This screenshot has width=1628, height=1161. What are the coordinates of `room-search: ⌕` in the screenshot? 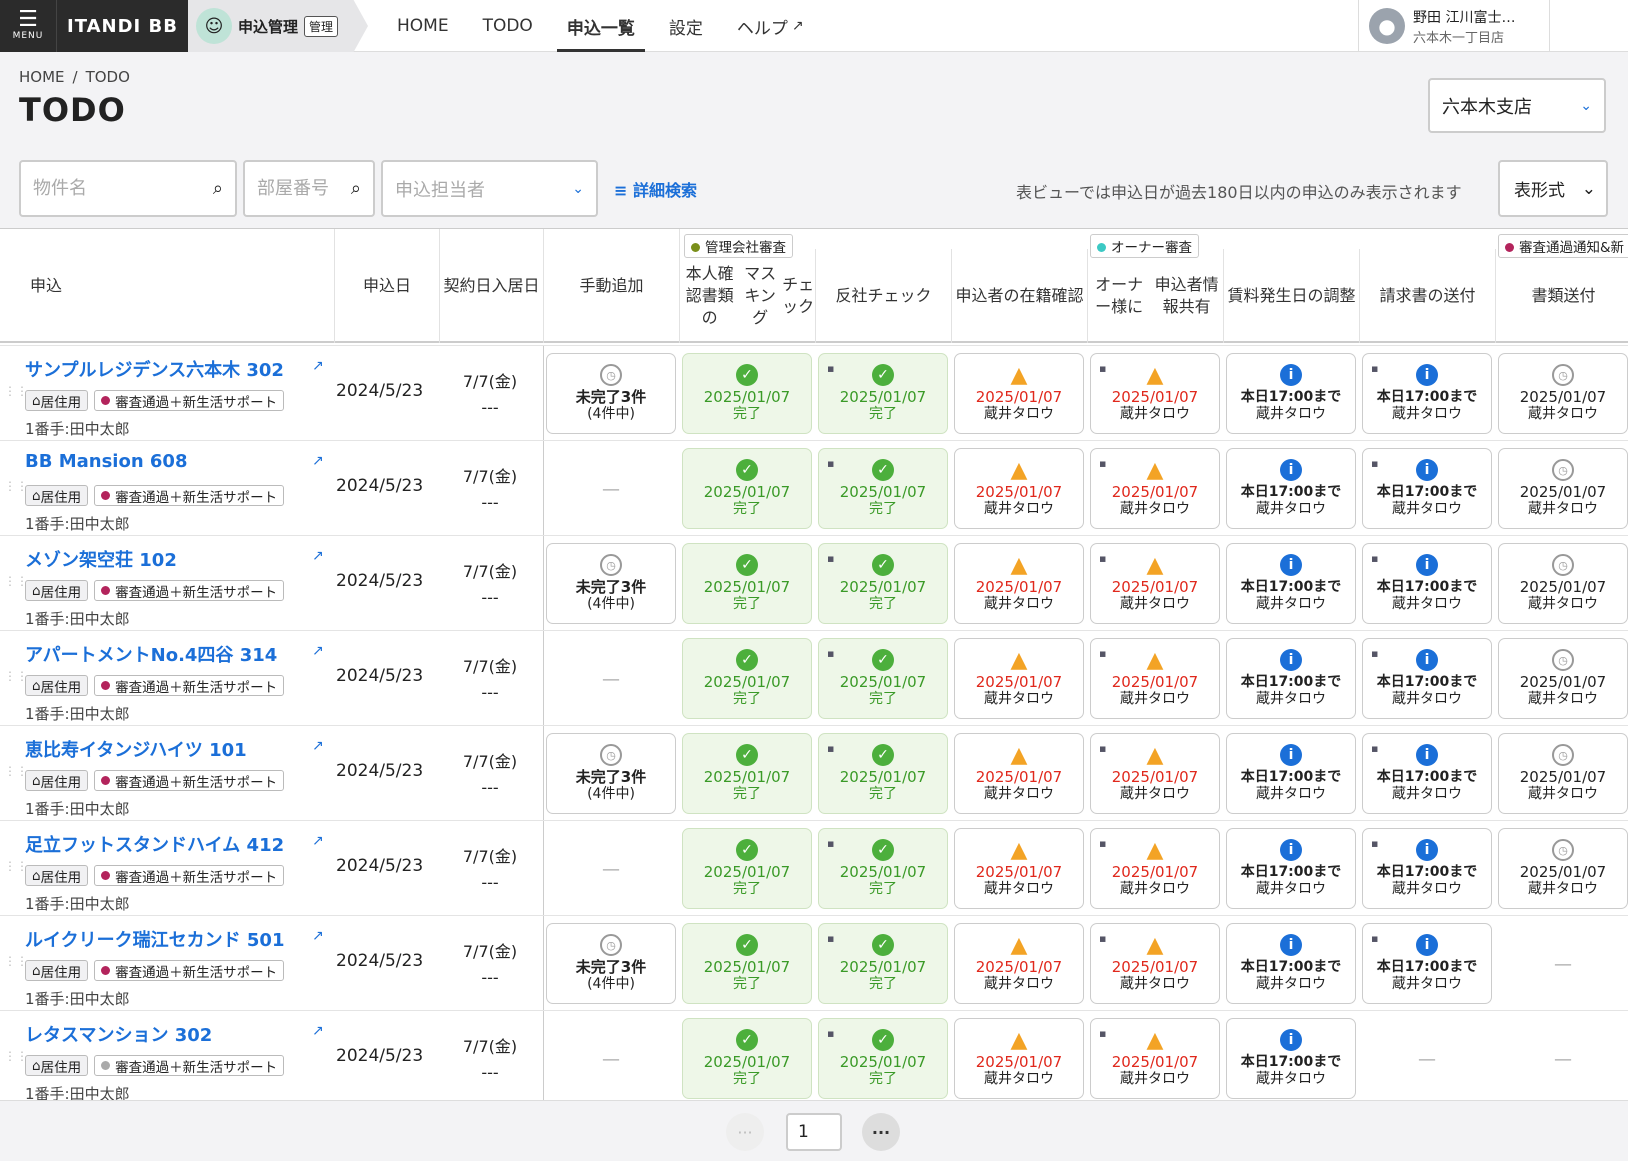 It's located at (309, 188).